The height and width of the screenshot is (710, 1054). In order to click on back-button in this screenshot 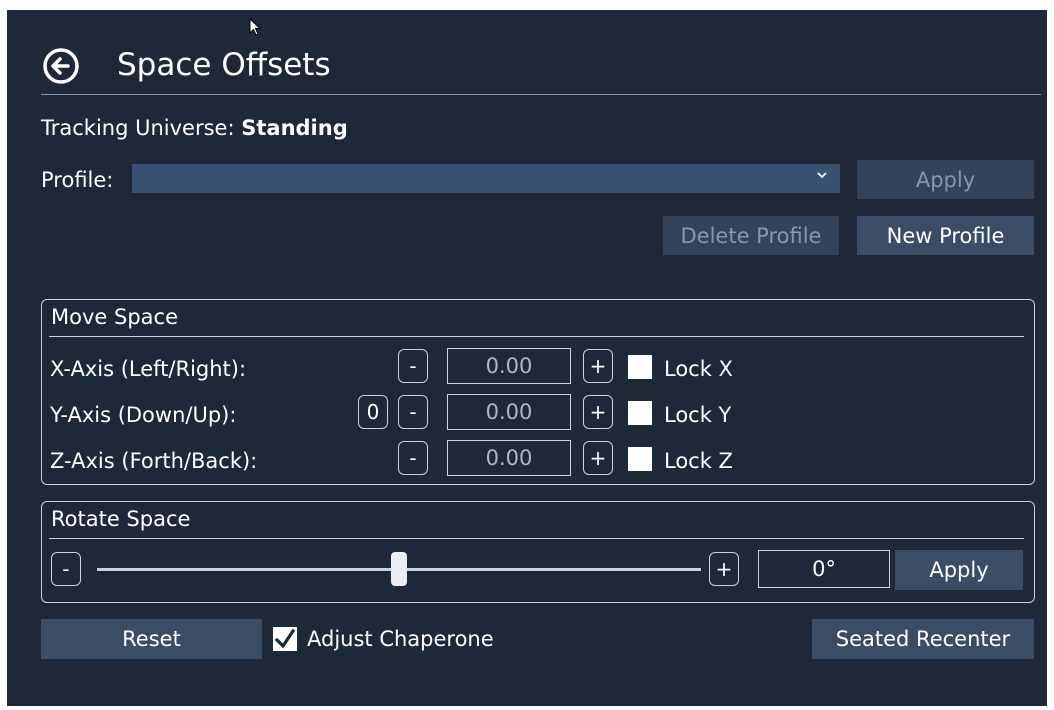, I will do `click(61, 66)`.